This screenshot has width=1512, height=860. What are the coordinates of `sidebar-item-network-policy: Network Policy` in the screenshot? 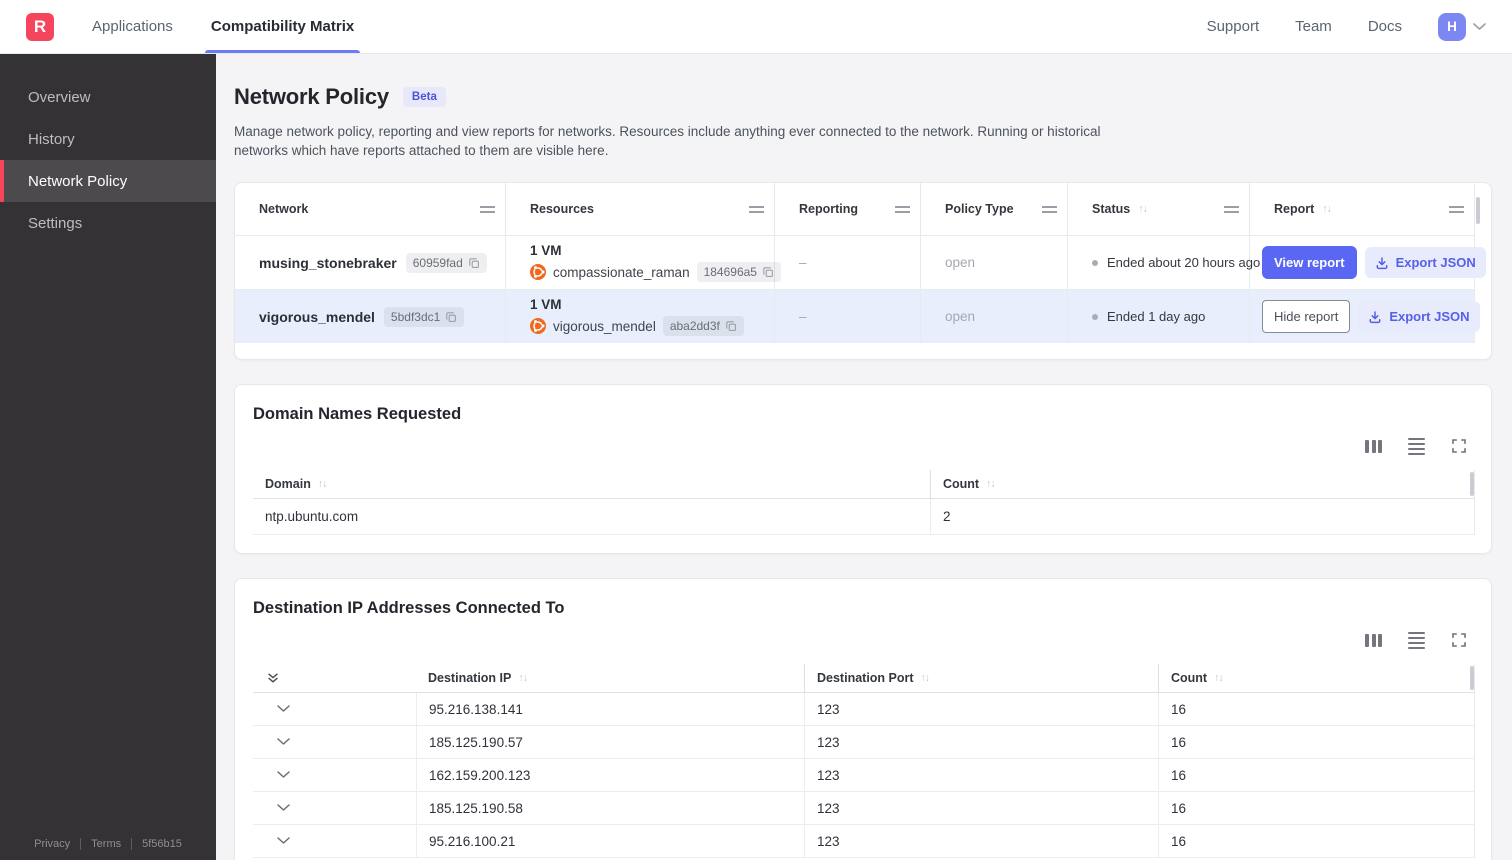 It's located at (108, 181).